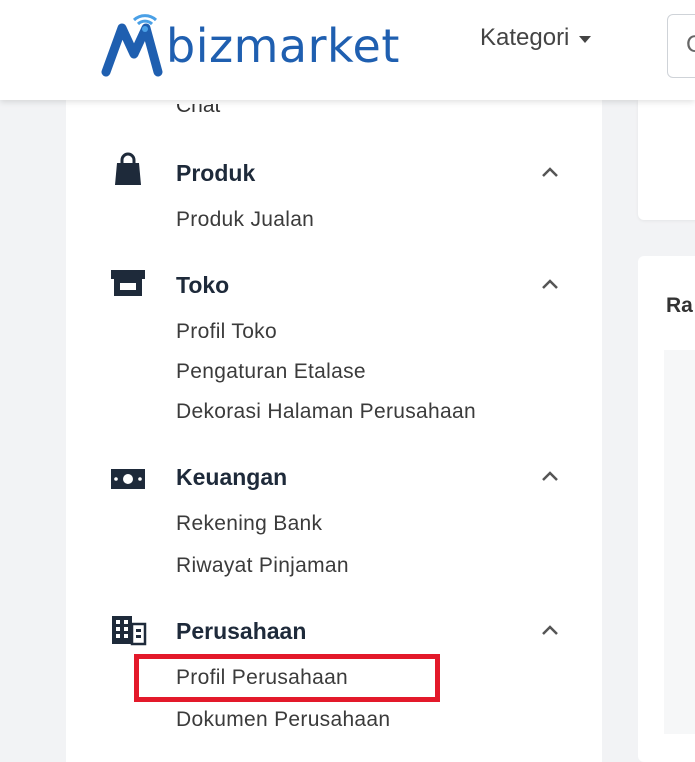 The width and height of the screenshot is (695, 762). What do you see at coordinates (283, 46) in the screenshot?
I see `logo-text: bizmarket` at bounding box center [283, 46].